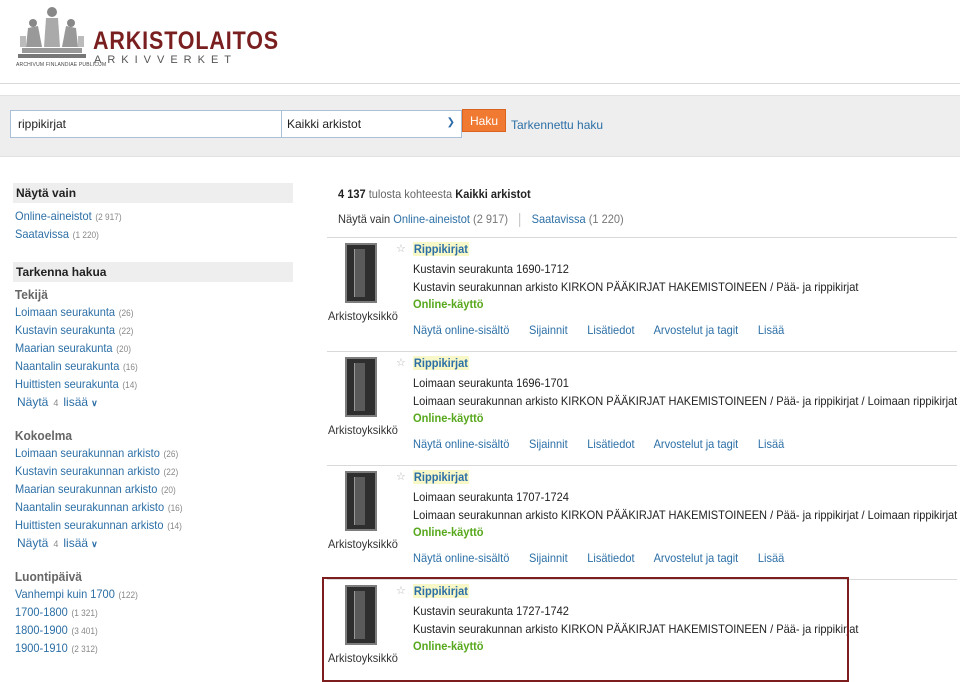 This screenshot has height=682, width=960. I want to click on facet-item: Kustavin seurakunta (22), so click(143, 330).